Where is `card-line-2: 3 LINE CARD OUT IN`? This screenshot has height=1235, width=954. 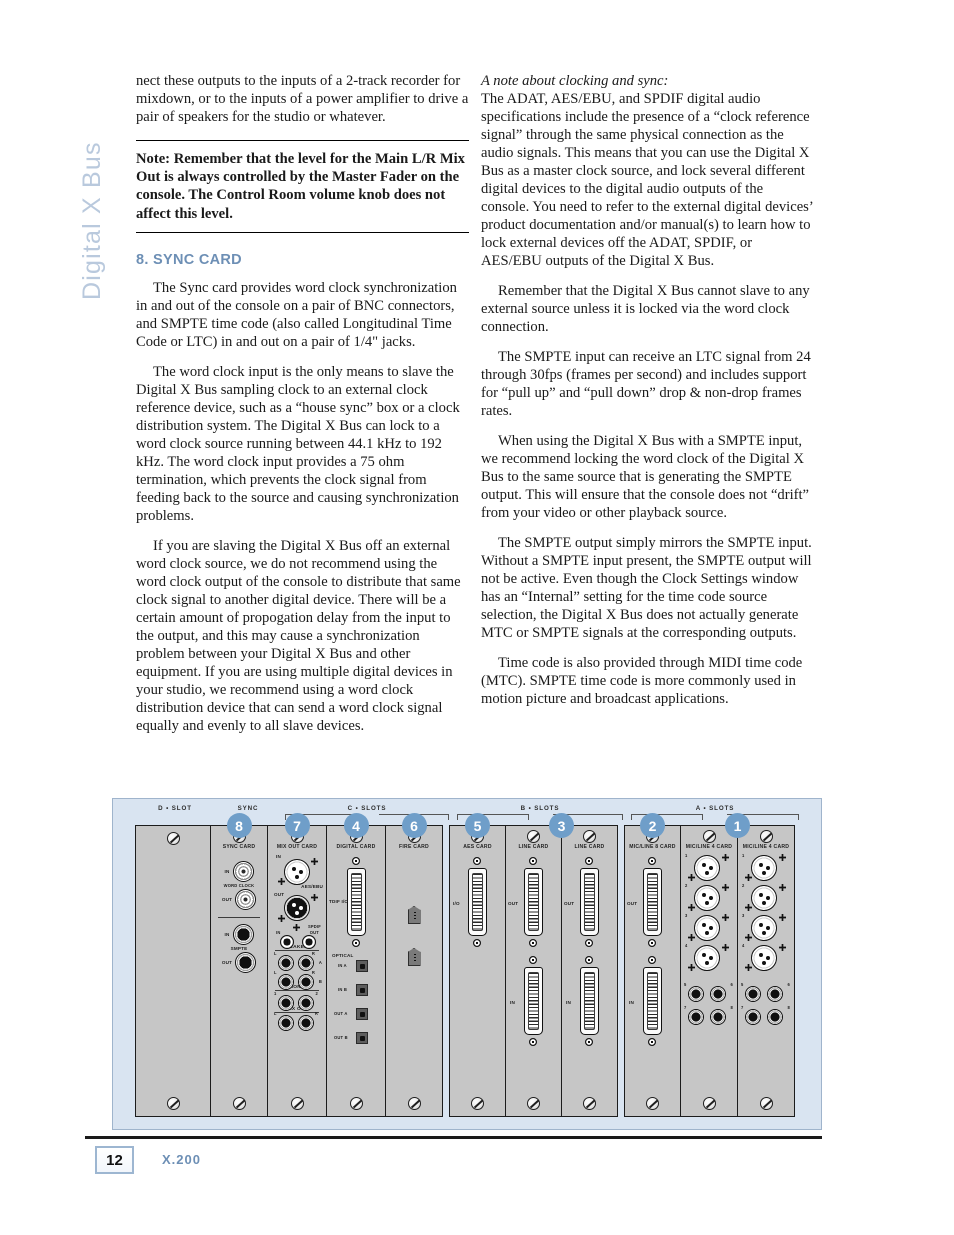 card-line-2: 3 LINE CARD OUT IN is located at coordinates (583, 965).